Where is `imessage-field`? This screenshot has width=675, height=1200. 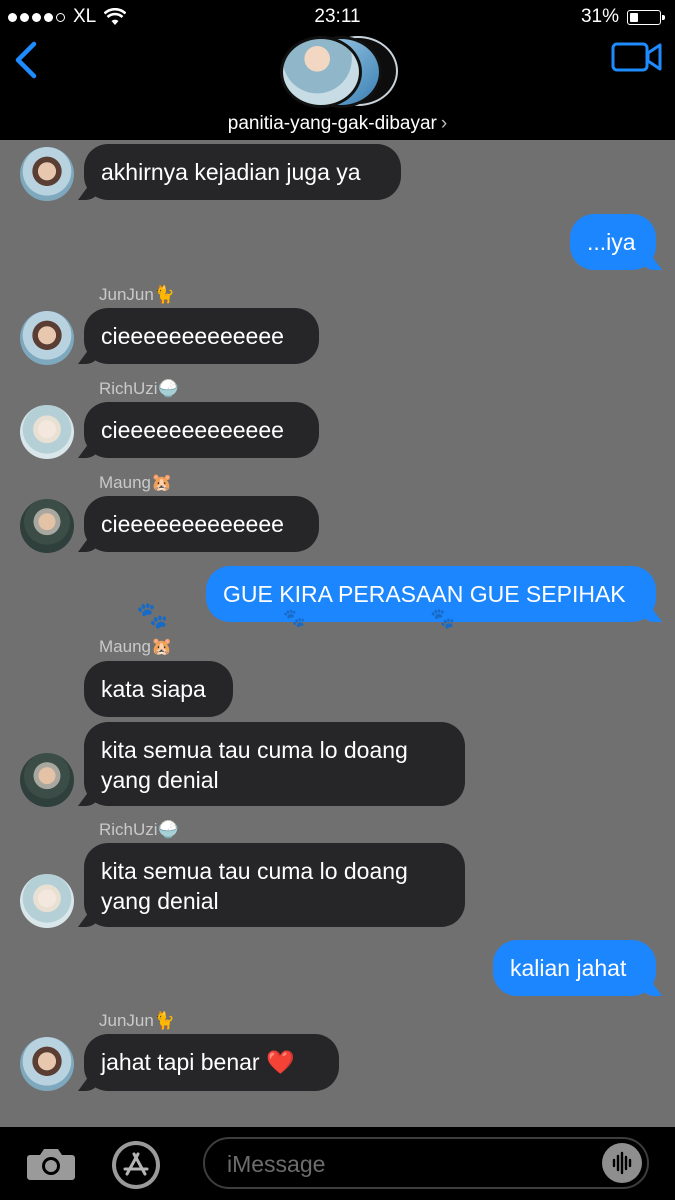 imessage-field is located at coordinates (426, 1163).